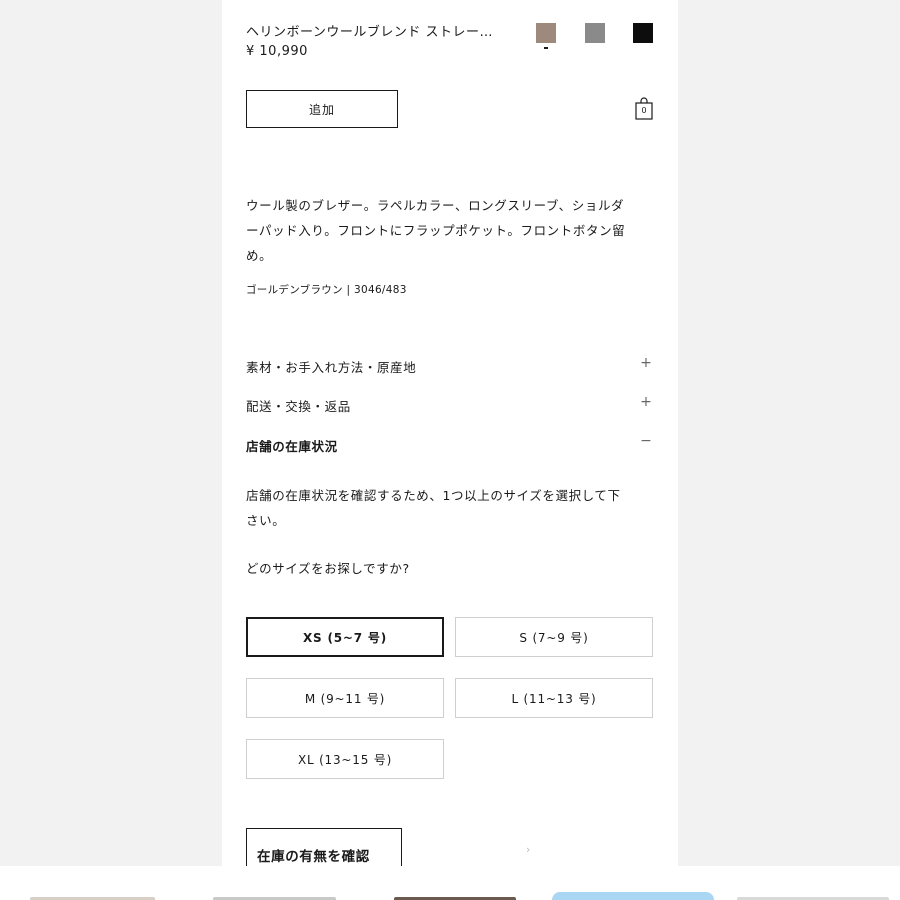  I want to click on description-line: ーパッド入り。フロントにフラップポケット。フロントボタン留, so click(436, 230).